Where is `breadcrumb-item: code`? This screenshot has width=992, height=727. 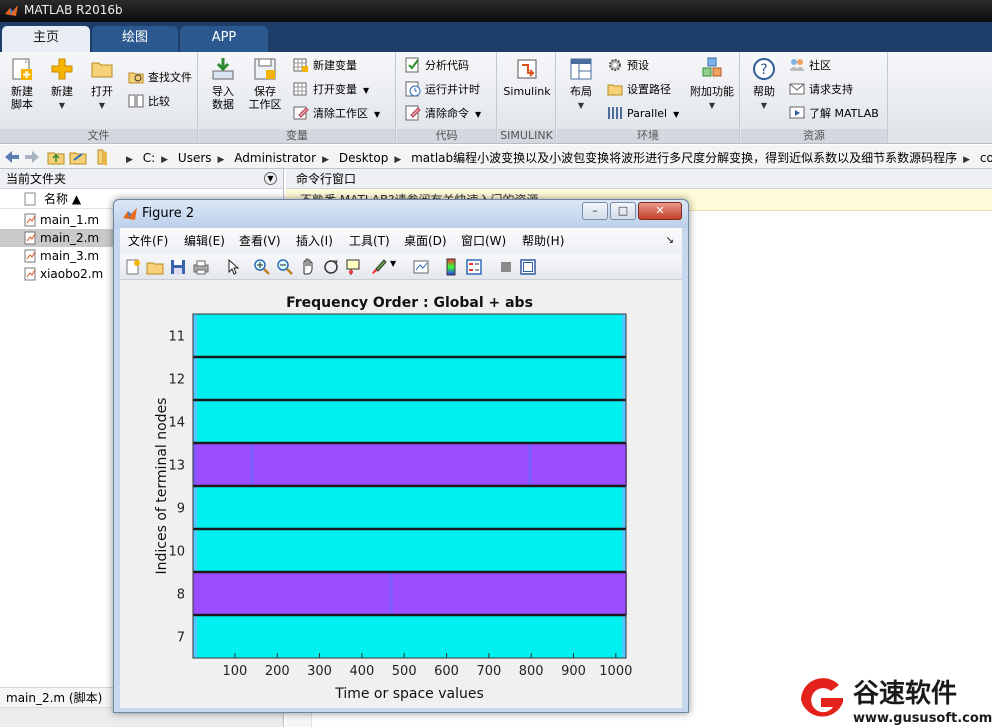
breadcrumb-item: code is located at coordinates (986, 158).